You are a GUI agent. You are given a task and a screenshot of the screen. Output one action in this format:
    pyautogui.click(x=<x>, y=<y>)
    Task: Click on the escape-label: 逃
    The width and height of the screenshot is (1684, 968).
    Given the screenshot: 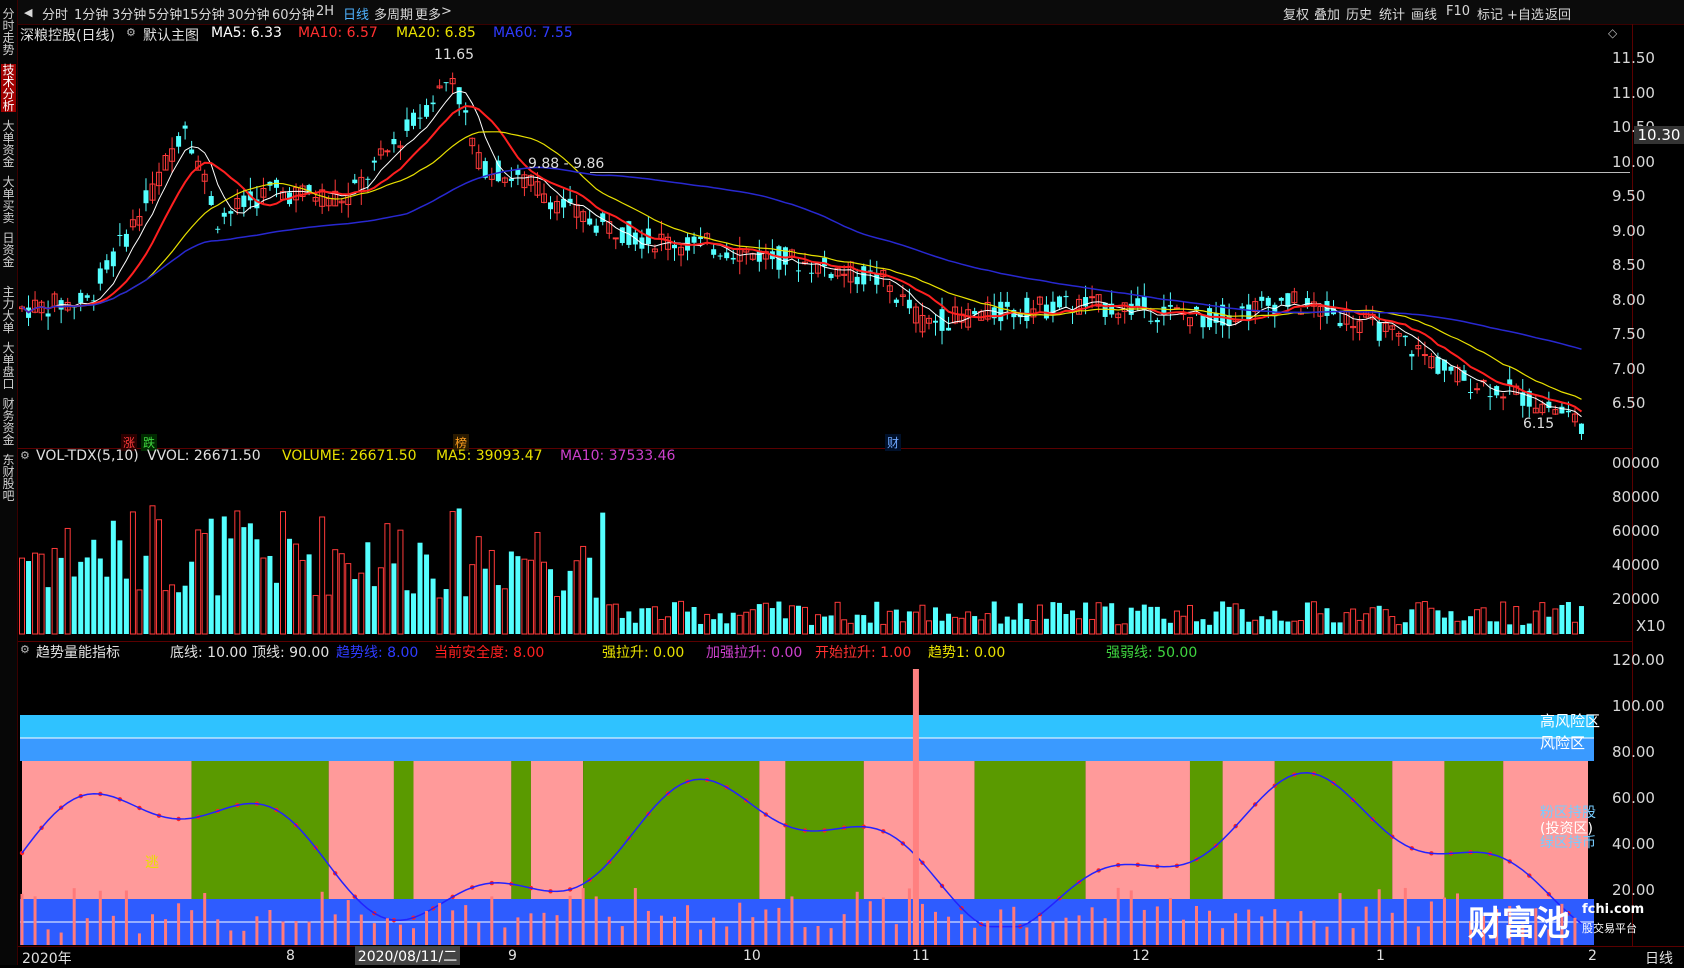 What is the action you would take?
    pyautogui.click(x=152, y=863)
    